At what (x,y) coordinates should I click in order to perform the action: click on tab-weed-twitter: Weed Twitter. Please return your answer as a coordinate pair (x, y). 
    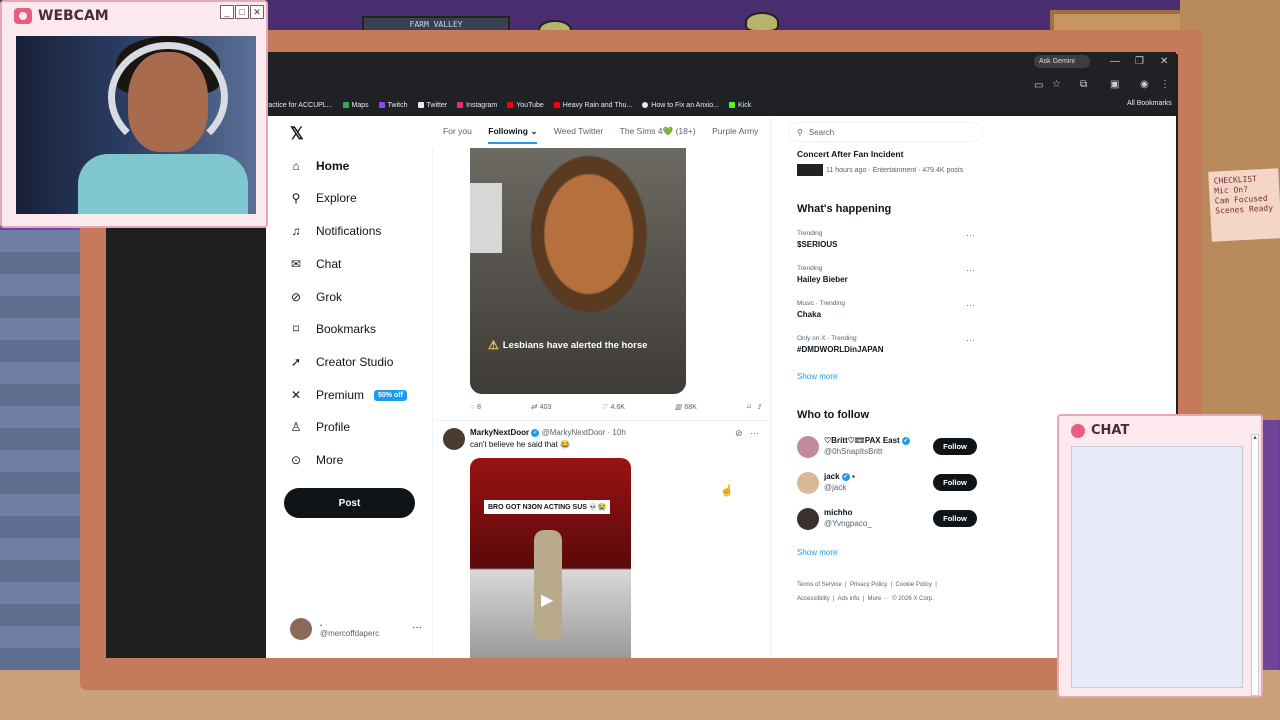
    Looking at the image, I should click on (578, 131).